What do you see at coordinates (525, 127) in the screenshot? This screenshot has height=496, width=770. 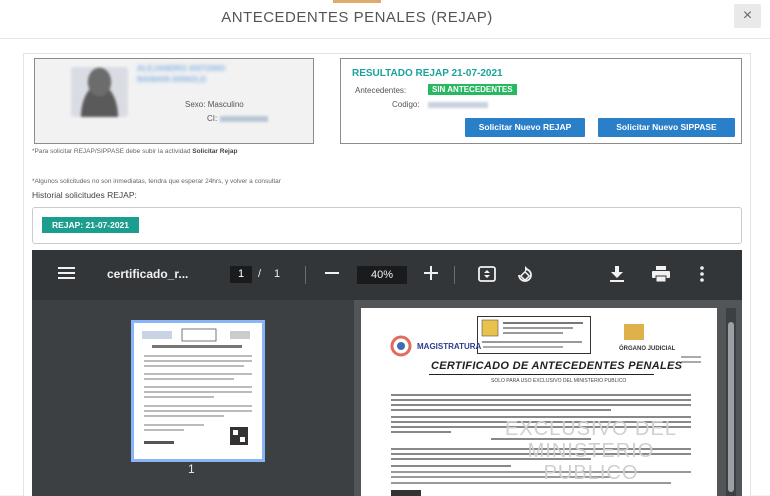 I see `request-rejap-button: Solicitar Nuevo REJAP` at bounding box center [525, 127].